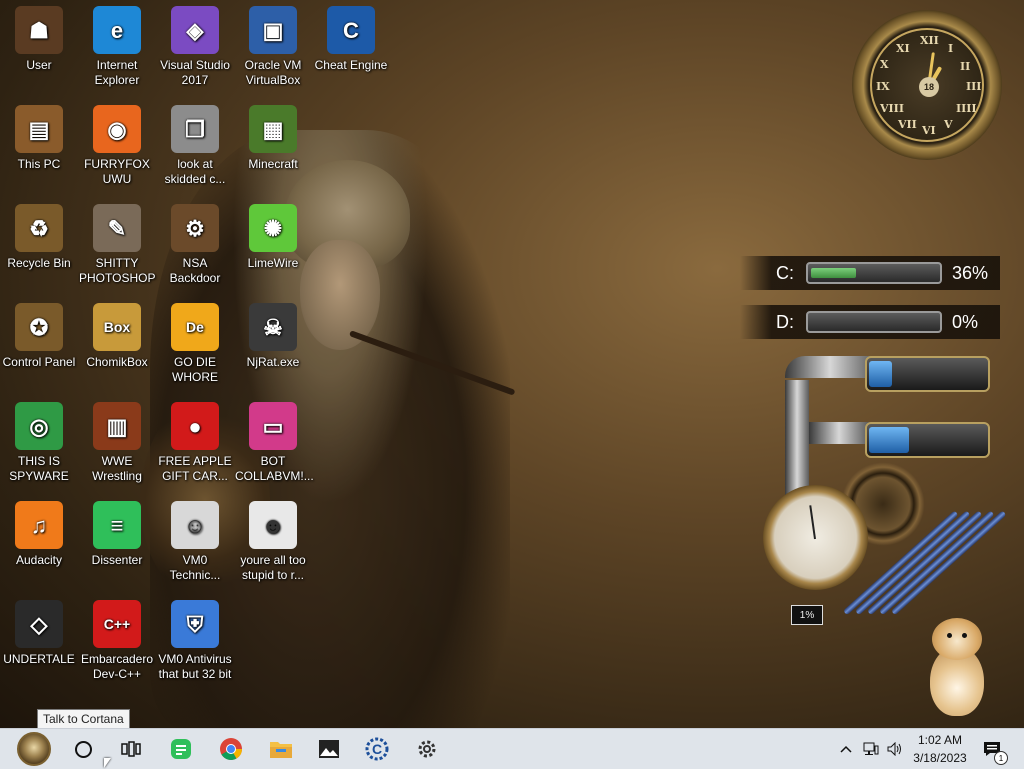 The height and width of the screenshot is (769, 1024). I want to click on desktop-icon-label: NjRat.exe, so click(273, 362).